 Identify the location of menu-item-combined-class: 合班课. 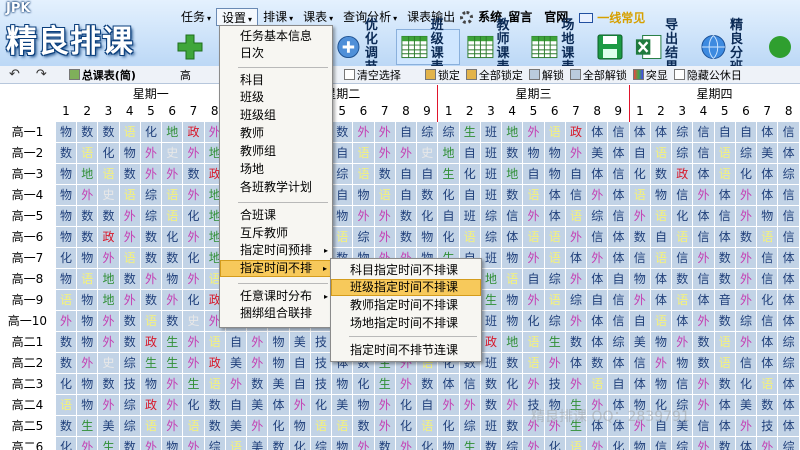
(276, 215).